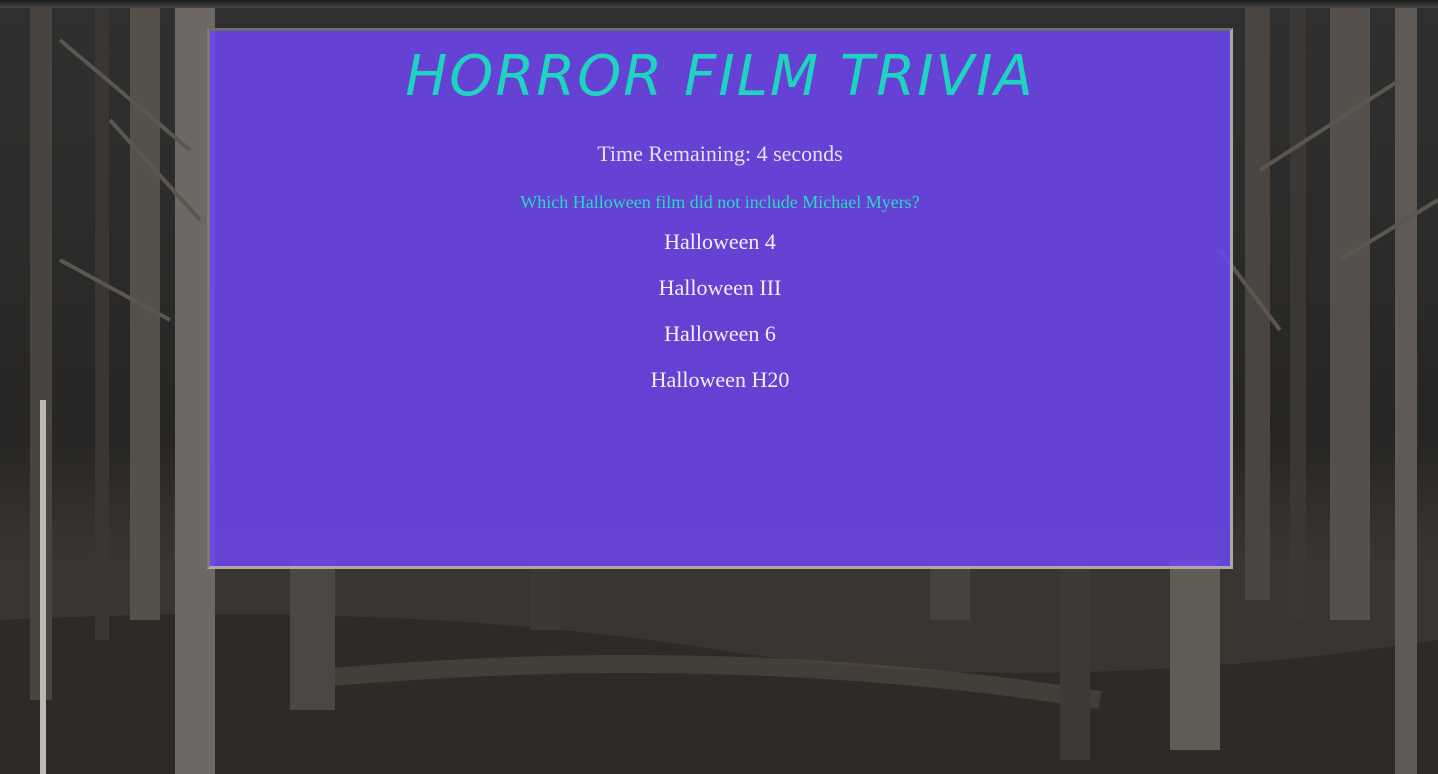 The image size is (1438, 774). Describe the element at coordinates (720, 380) in the screenshot. I see `answer-option-4: Halloween H20` at that location.